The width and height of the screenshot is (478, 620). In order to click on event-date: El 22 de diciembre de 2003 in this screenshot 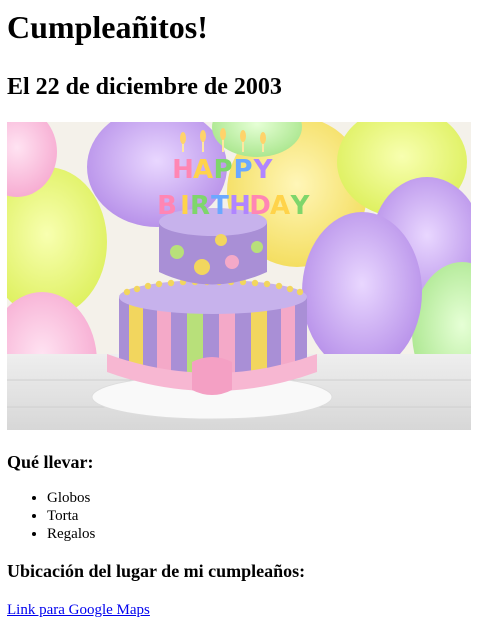, I will do `click(144, 87)`.